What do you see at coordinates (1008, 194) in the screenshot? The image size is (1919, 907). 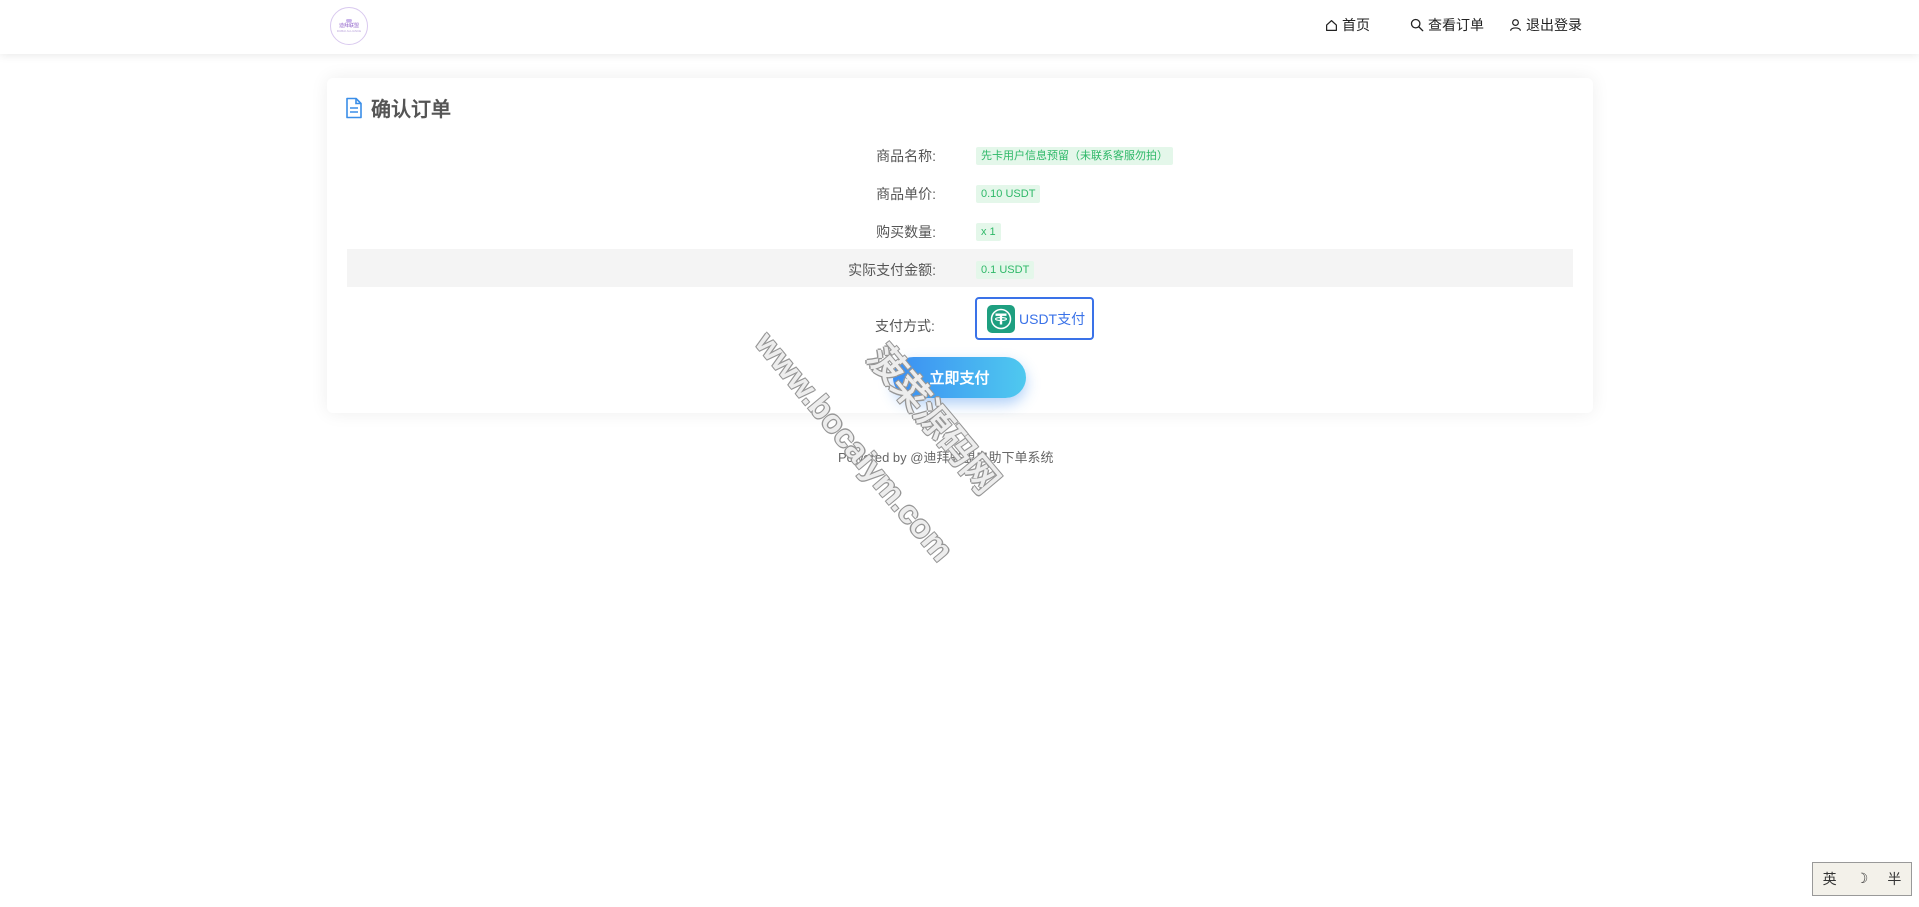 I see `unit-price-value: 0.10 USDT` at bounding box center [1008, 194].